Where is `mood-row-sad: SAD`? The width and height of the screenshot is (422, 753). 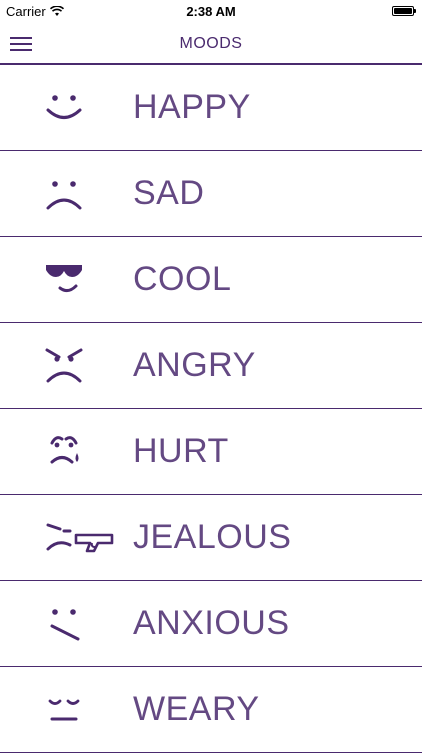 mood-row-sad: SAD is located at coordinates (211, 194).